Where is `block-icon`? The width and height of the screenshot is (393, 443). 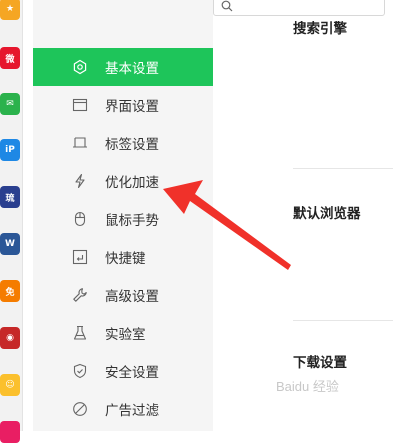
block-icon is located at coordinates (80, 409).